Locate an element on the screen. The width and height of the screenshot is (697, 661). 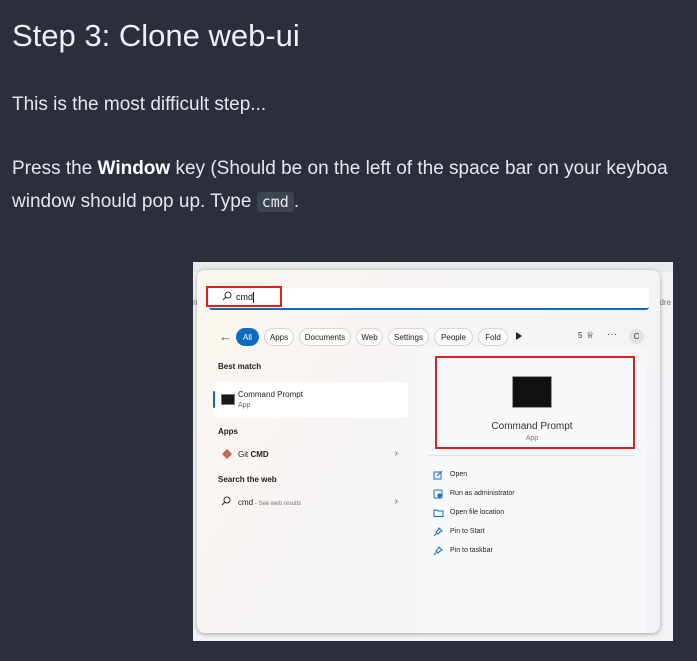
open-external-icon is located at coordinates (438, 475).